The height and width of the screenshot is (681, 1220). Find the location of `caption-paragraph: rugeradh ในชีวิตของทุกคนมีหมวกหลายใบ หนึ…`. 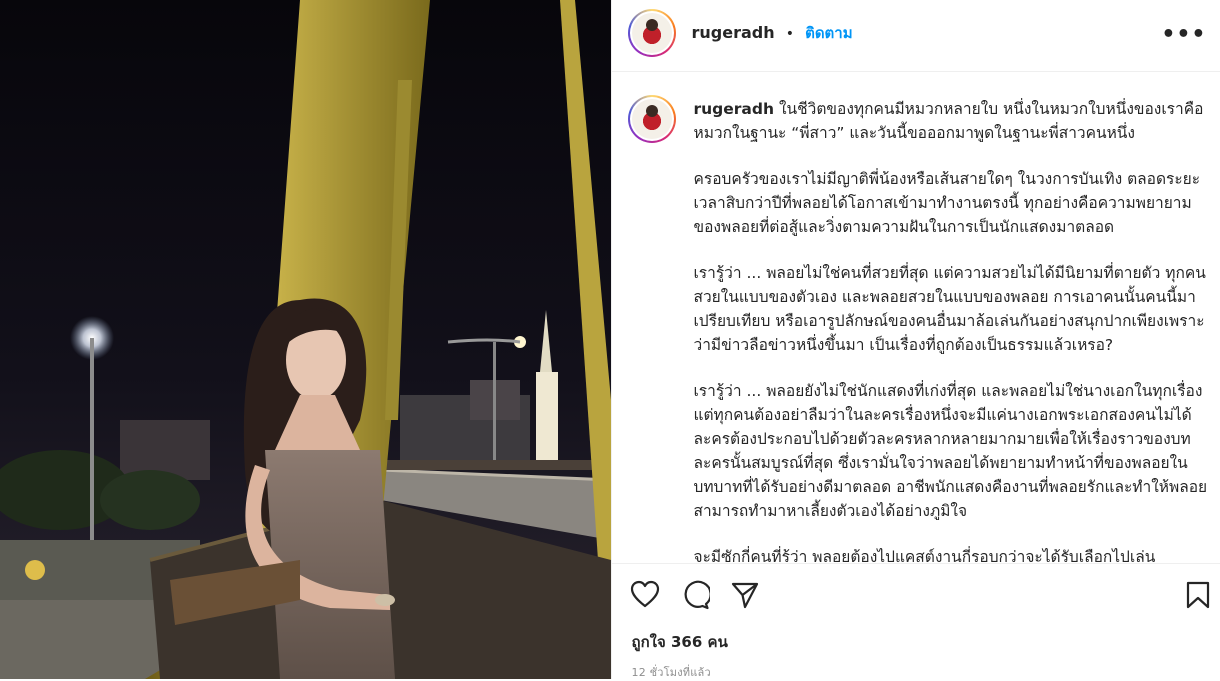

caption-paragraph: rugeradh ในชีวิตของทุกคนมีหมวกหลายใบ หนึ… is located at coordinates (954, 121).